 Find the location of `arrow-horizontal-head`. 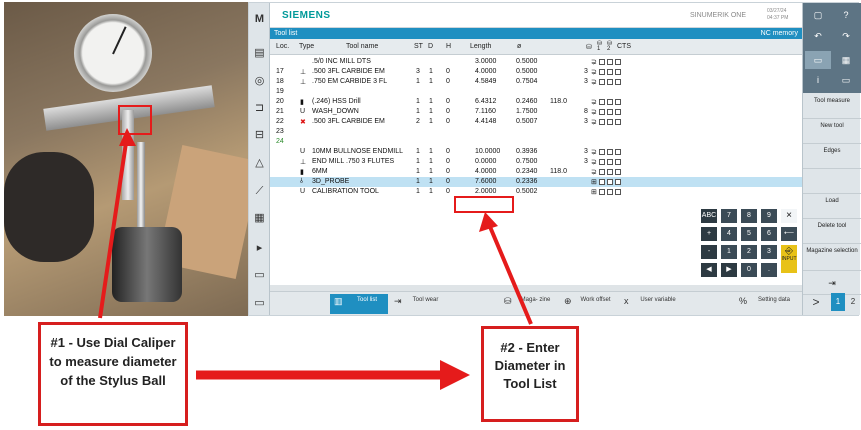

arrow-horizontal-head is located at coordinates (455, 375).